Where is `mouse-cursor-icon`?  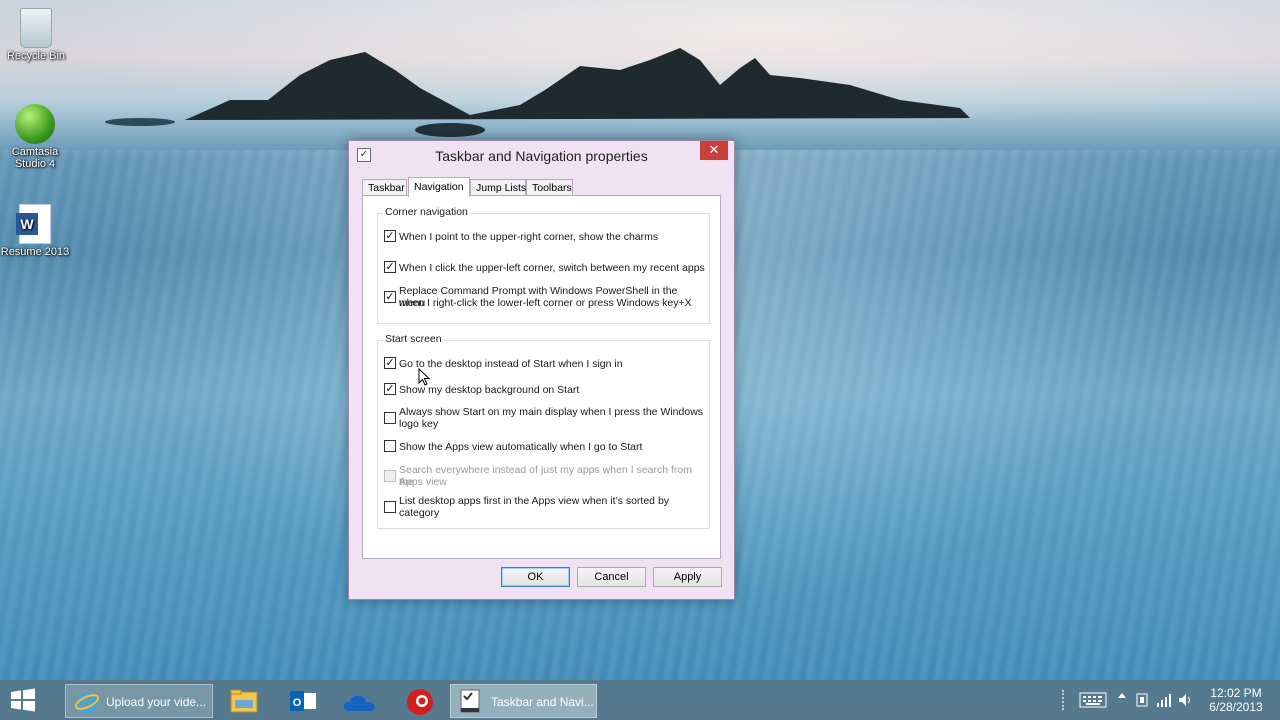 mouse-cursor-icon is located at coordinates (424, 377).